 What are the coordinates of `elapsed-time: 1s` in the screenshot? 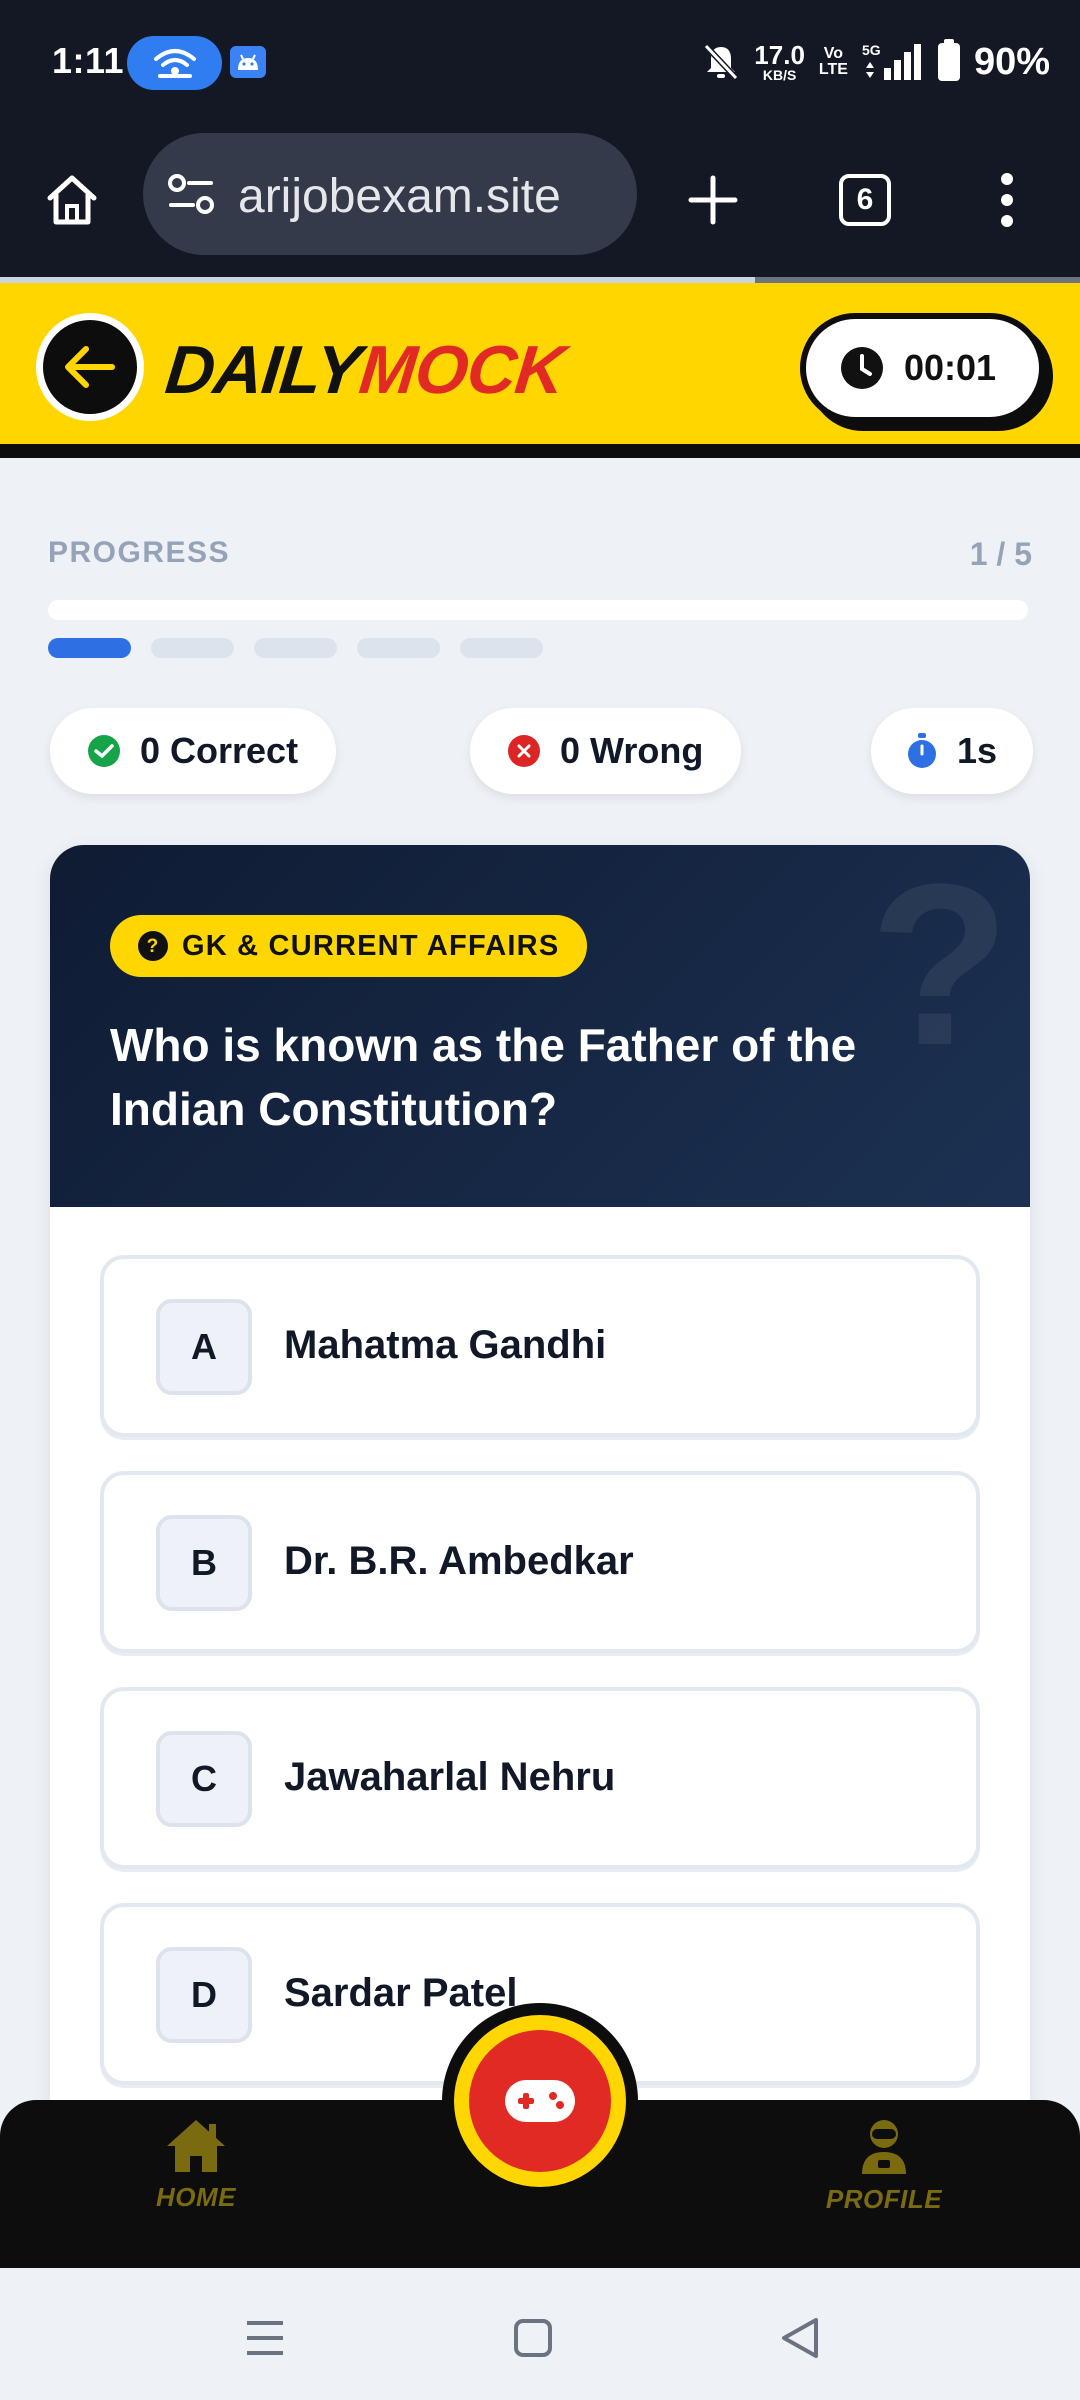 It's located at (977, 750).